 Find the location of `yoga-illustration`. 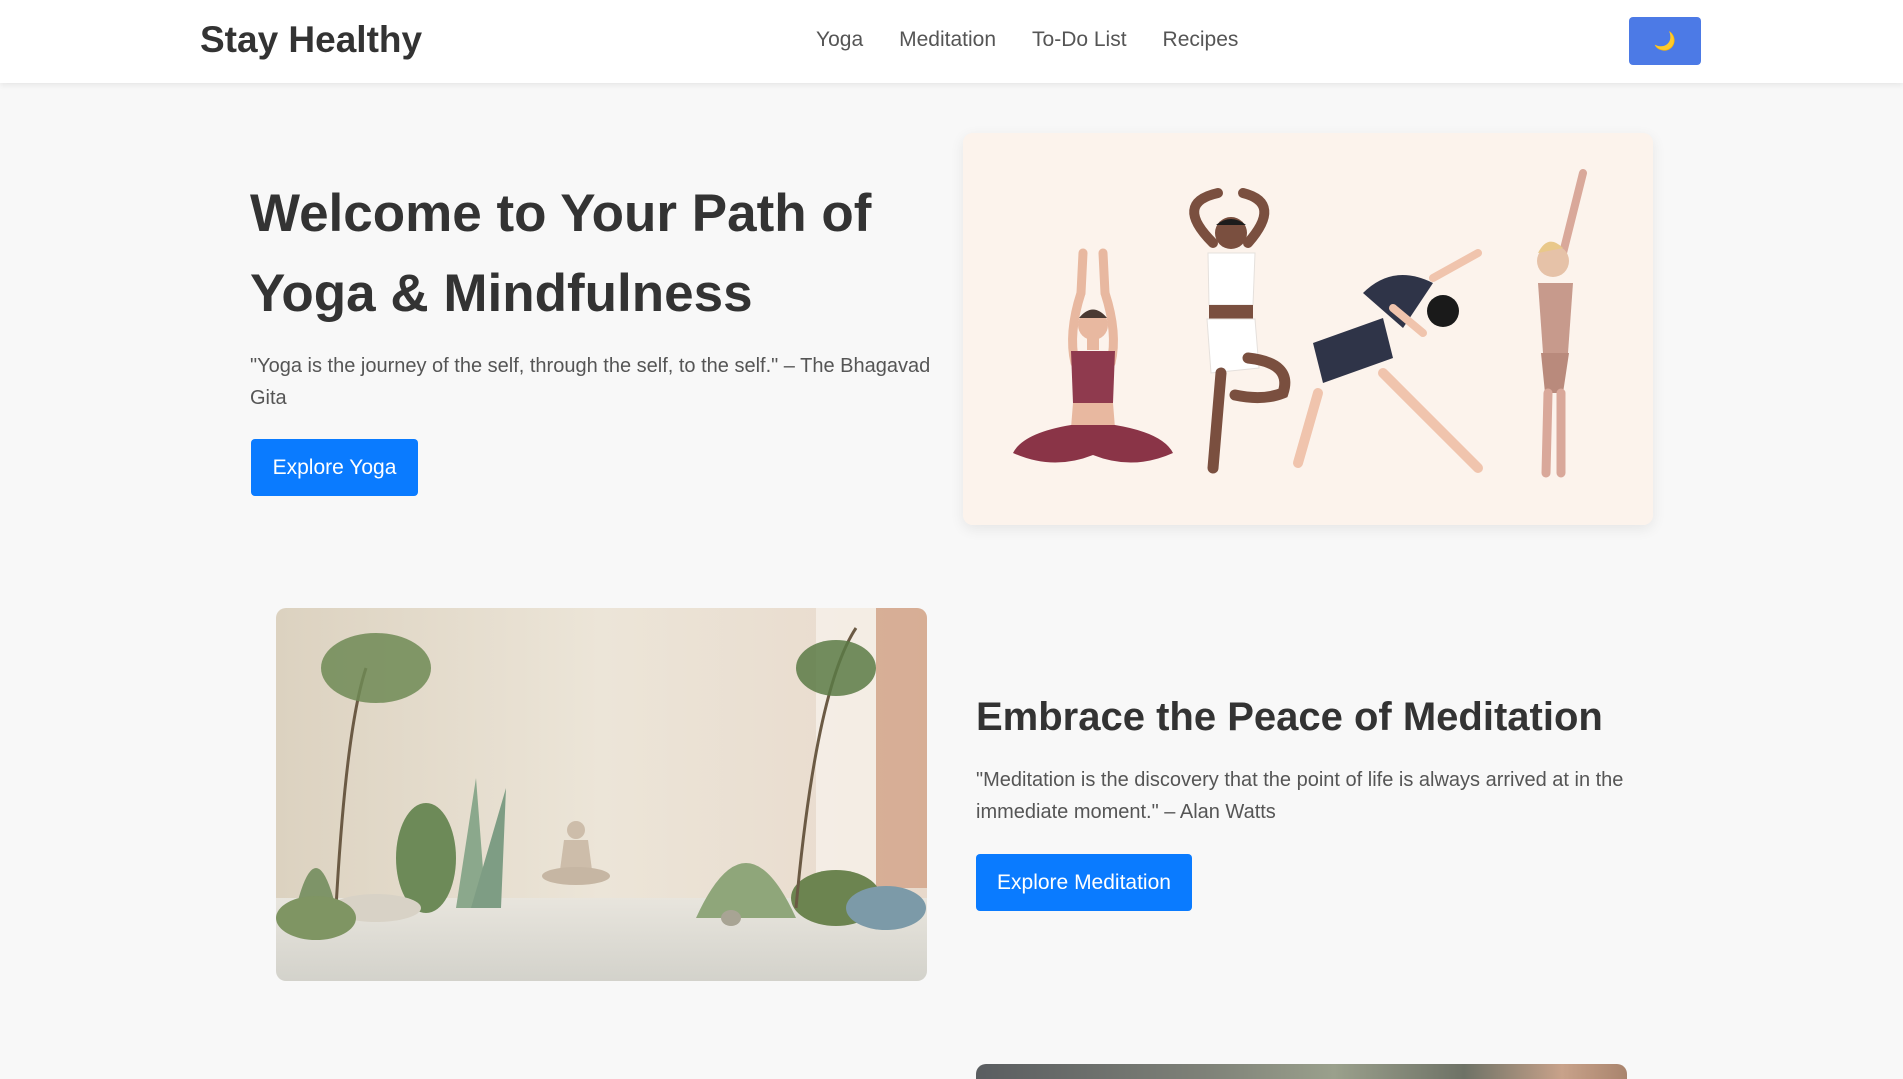

yoga-illustration is located at coordinates (1308, 329).